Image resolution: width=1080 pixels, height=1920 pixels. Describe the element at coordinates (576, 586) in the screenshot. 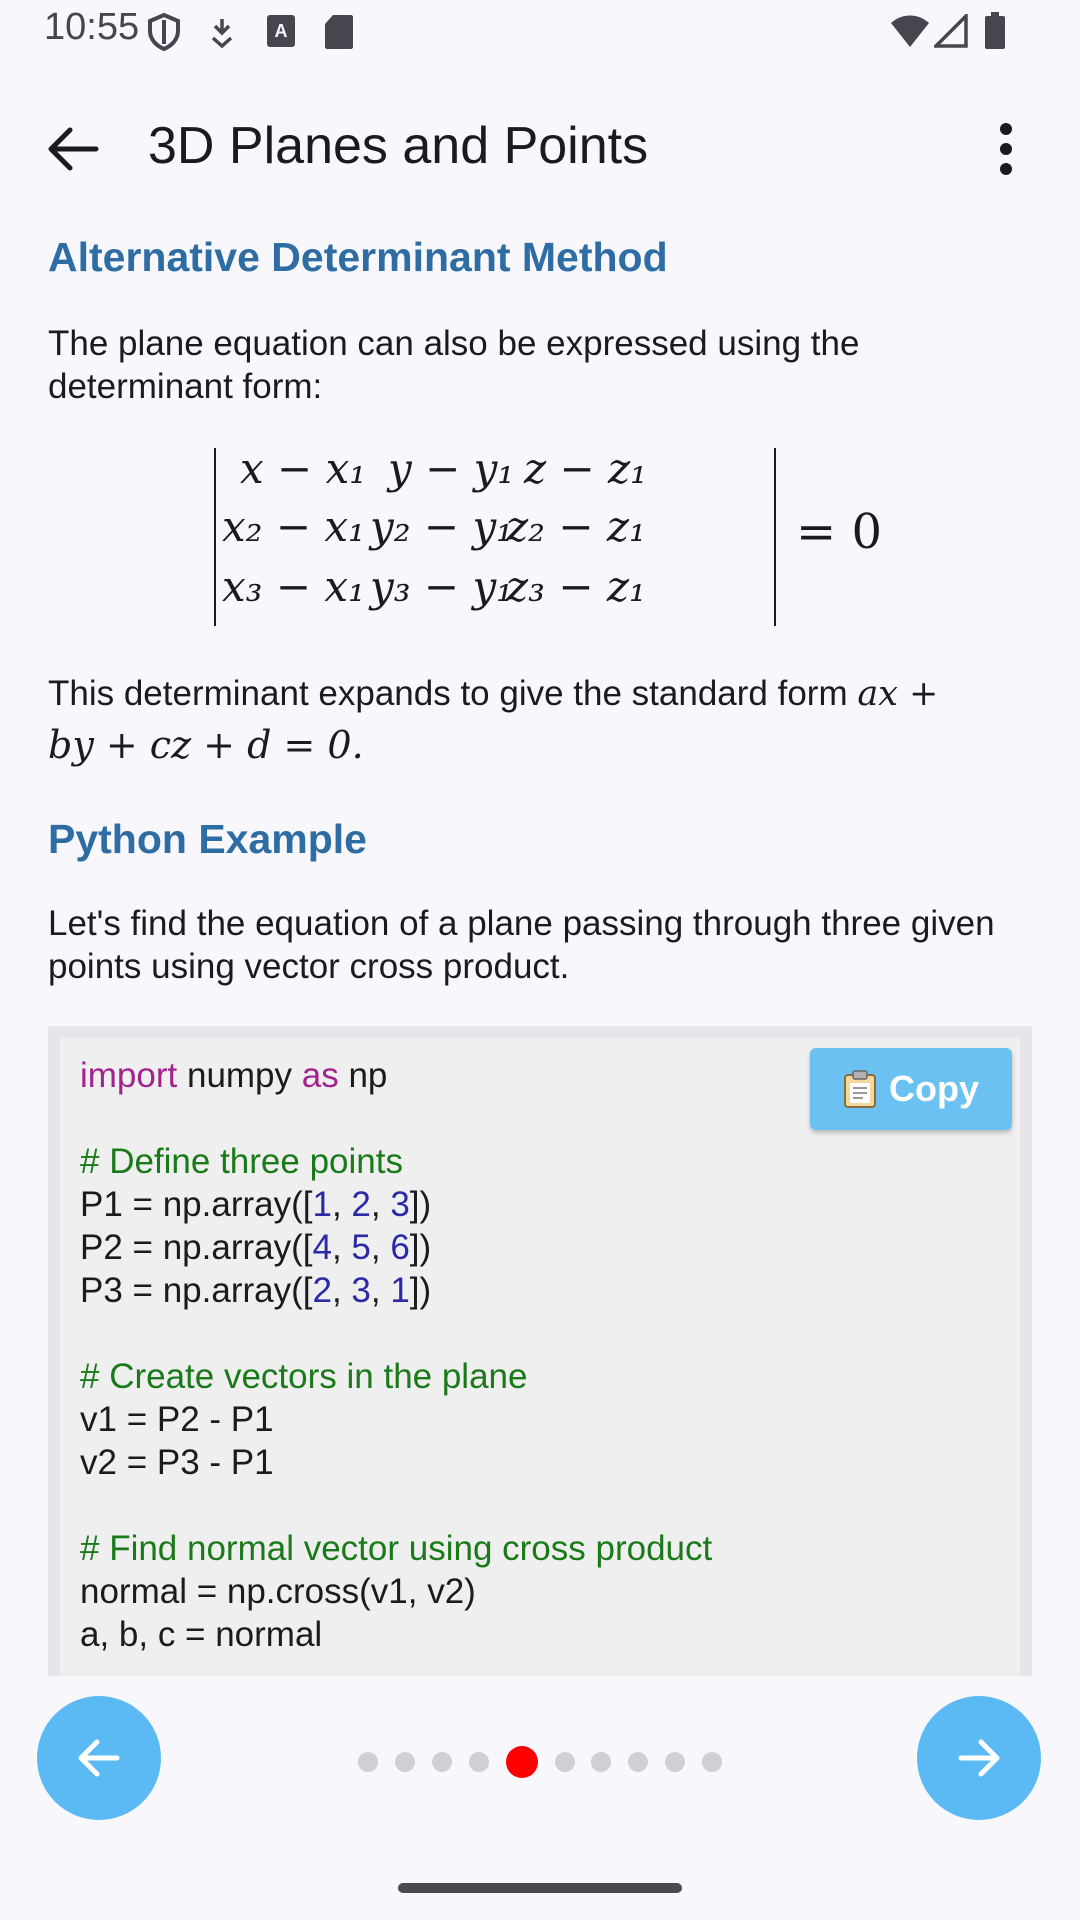

I see `determinant-cell: z₃ − z₁` at that location.